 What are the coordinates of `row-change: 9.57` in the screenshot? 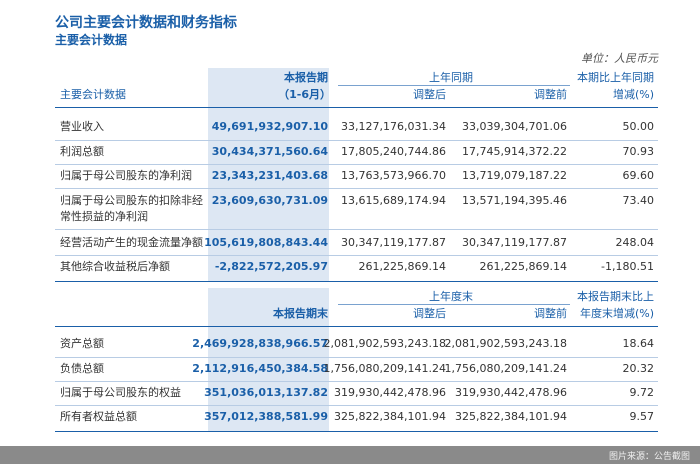 It's located at (642, 416).